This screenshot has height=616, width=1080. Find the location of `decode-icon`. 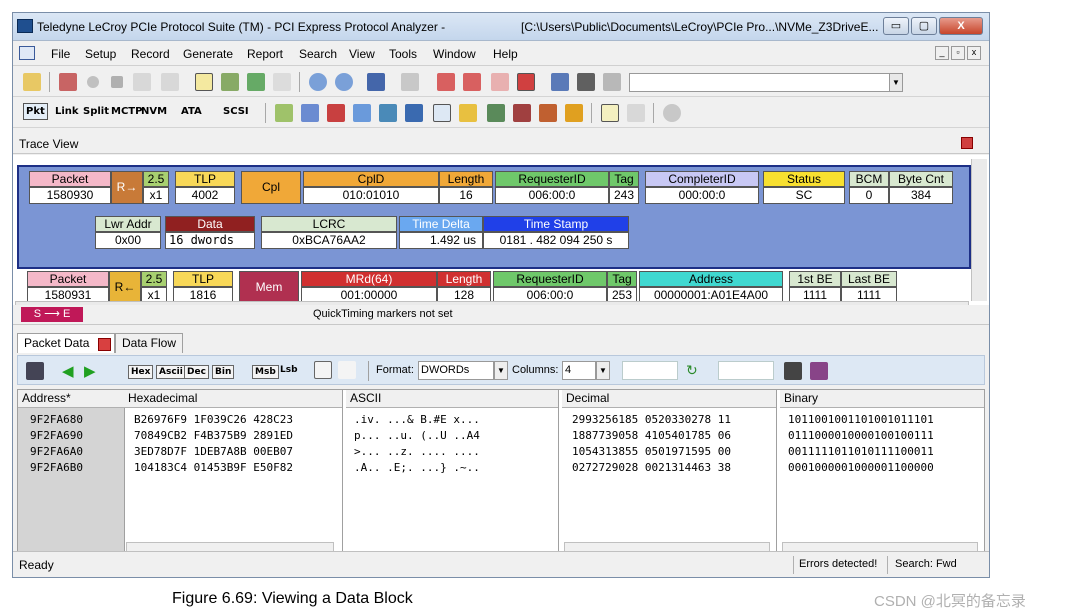

decode-icon is located at coordinates (548, 113).